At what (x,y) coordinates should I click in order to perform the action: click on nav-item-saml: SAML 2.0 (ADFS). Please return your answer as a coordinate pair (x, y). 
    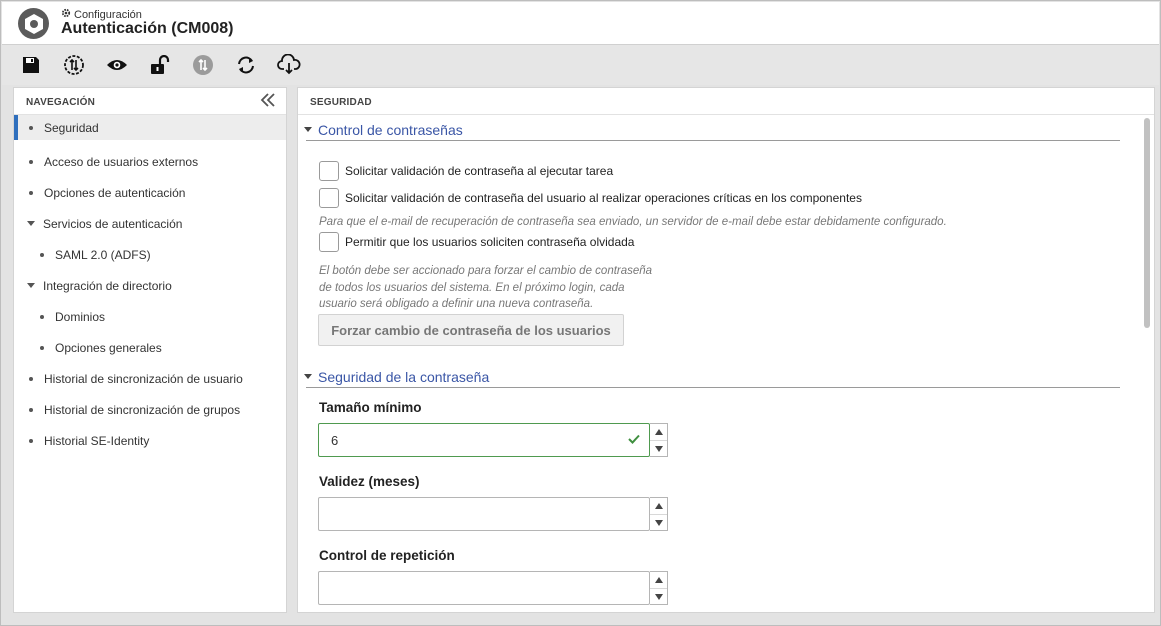
    Looking at the image, I should click on (150, 254).